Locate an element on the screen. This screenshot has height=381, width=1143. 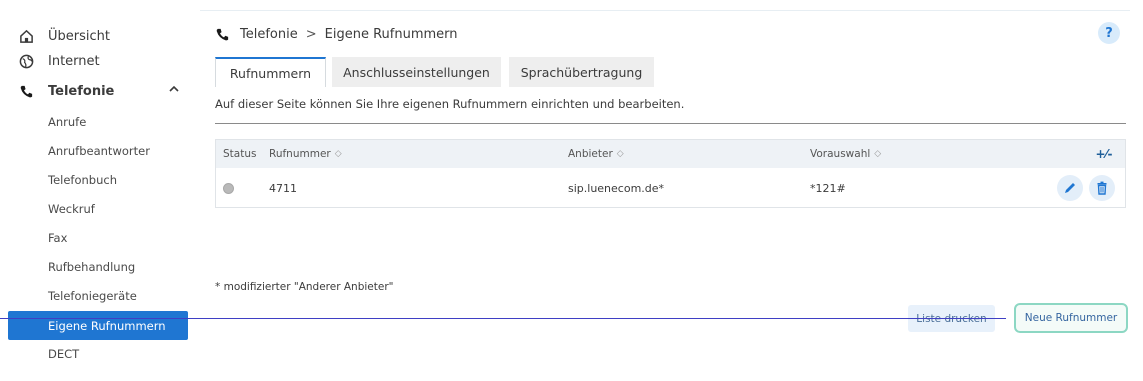
status-indicator-icon is located at coordinates (228, 188).